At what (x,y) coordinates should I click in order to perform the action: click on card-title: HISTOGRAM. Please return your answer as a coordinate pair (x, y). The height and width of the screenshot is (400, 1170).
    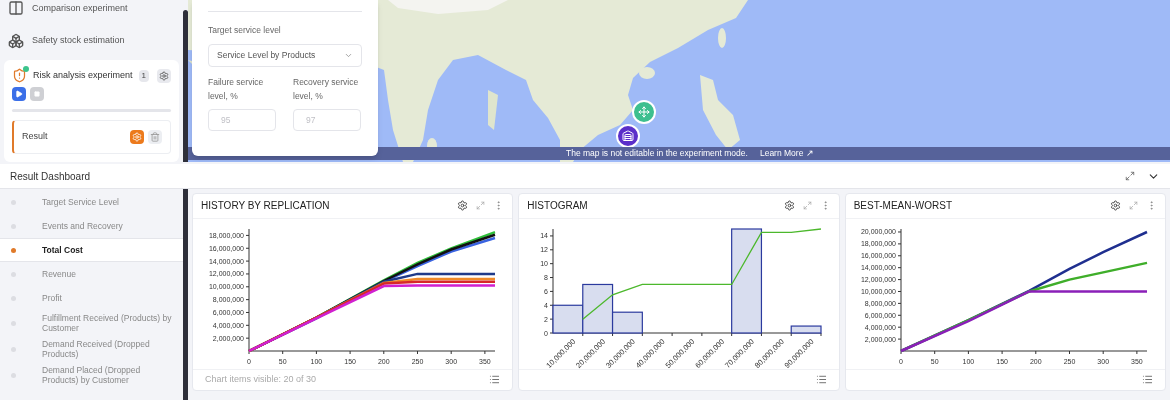
    Looking at the image, I should click on (557, 206).